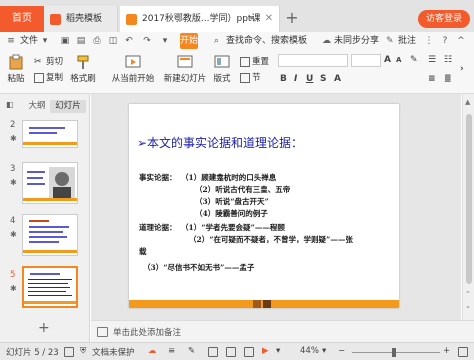  What do you see at coordinates (158, 177) in the screenshot?
I see `fact-label: 事实论据：` at bounding box center [158, 177].